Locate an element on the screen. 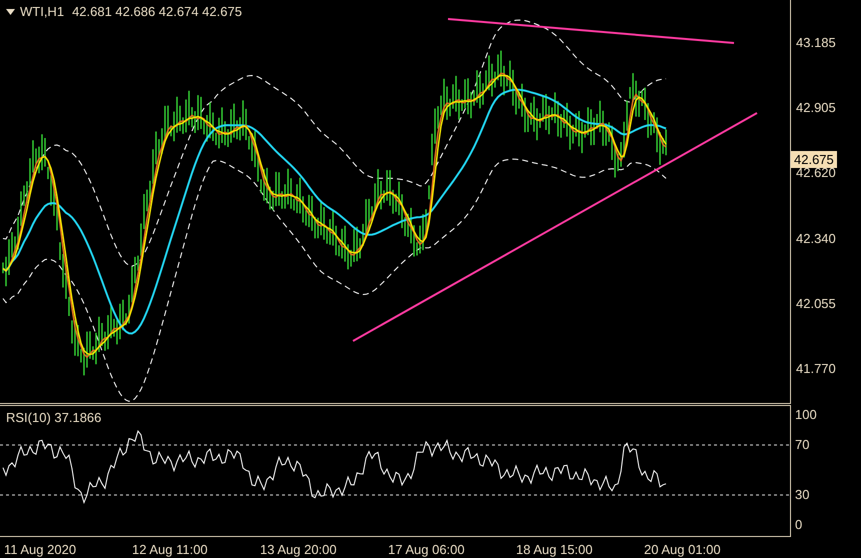  rsi-axis-label: 0 is located at coordinates (798, 524).